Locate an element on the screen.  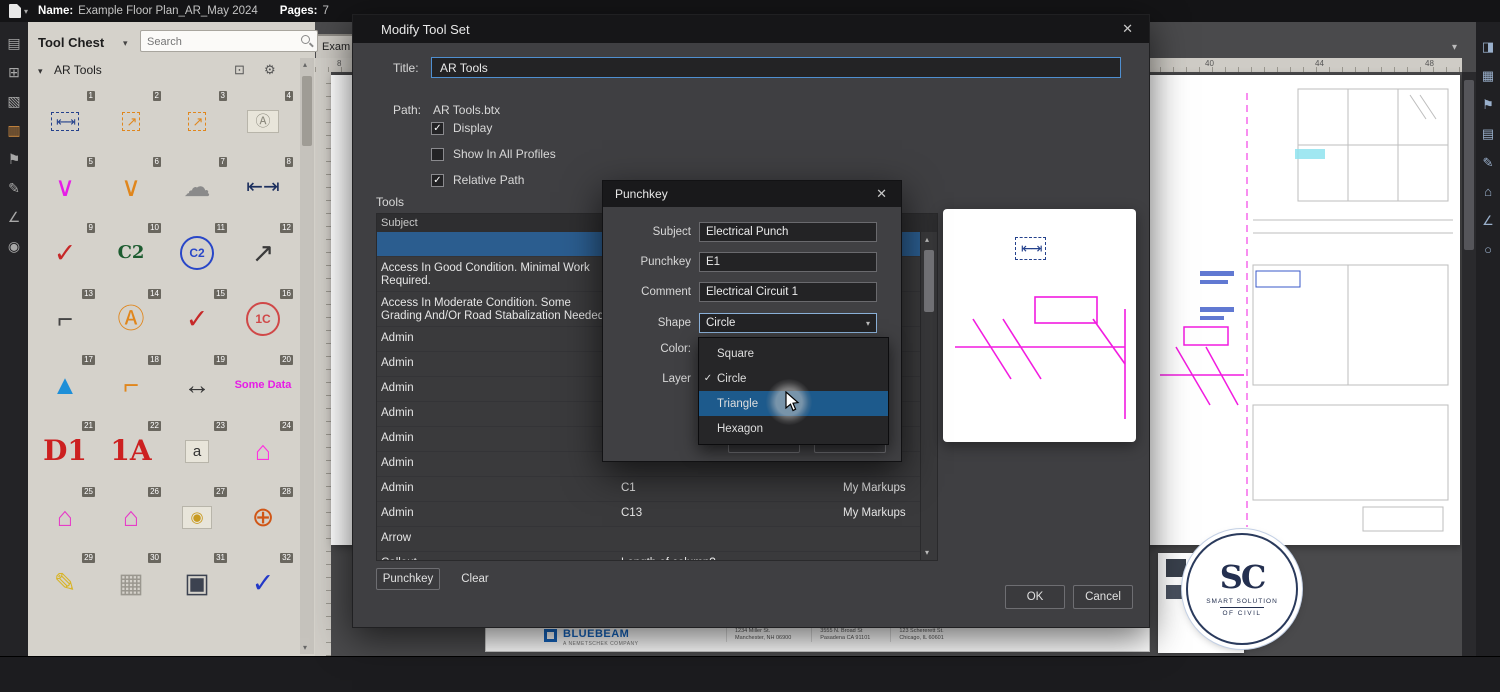
tool-item-13: ⌐ 13 is located at coordinates (65, 319).